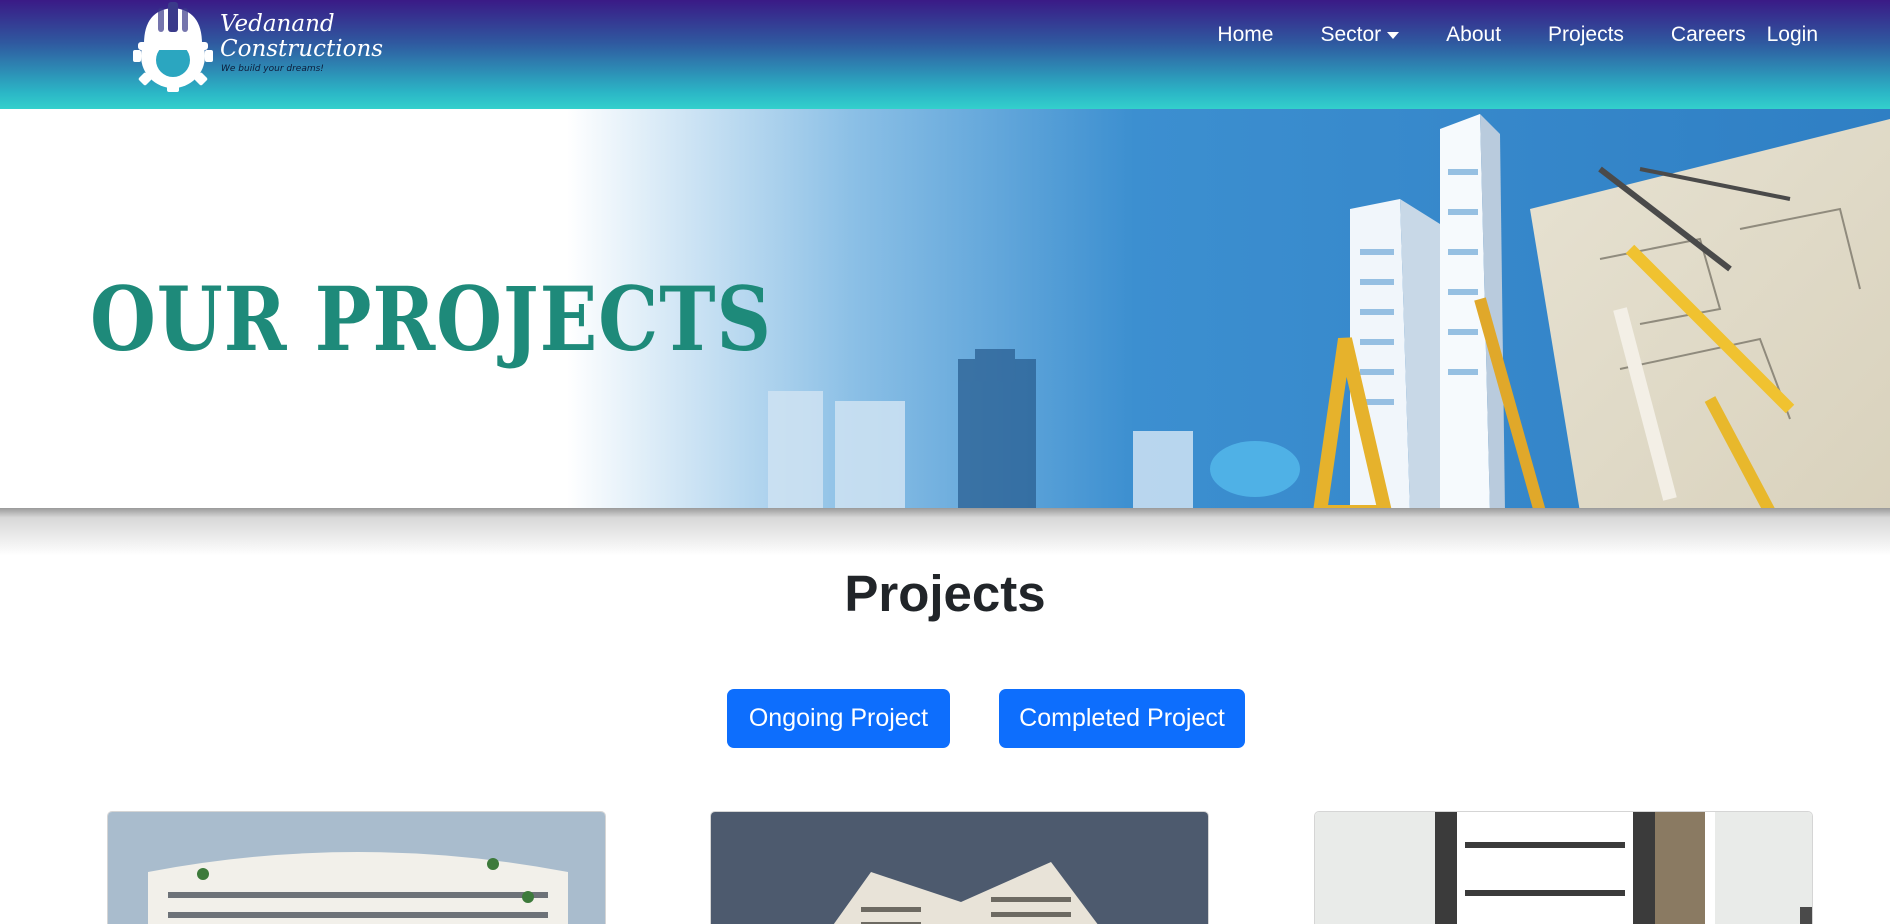 The width and height of the screenshot is (1890, 924). I want to click on brand-name: Vedanand Constructions, so click(302, 36).